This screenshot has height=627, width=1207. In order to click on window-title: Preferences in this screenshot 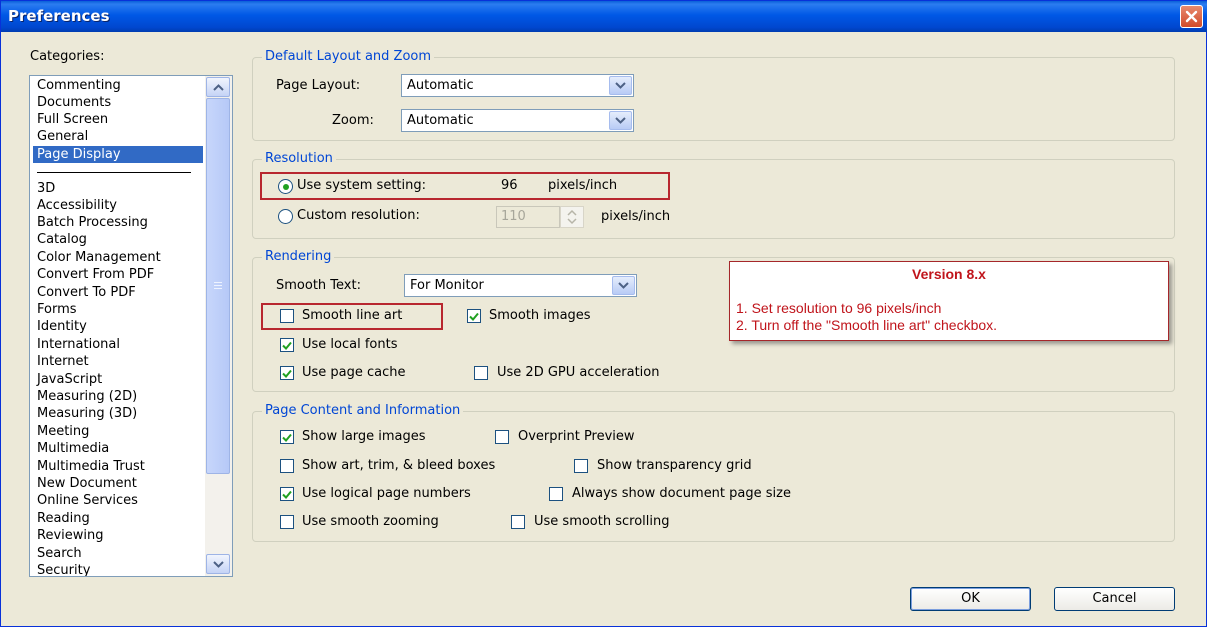, I will do `click(59, 16)`.